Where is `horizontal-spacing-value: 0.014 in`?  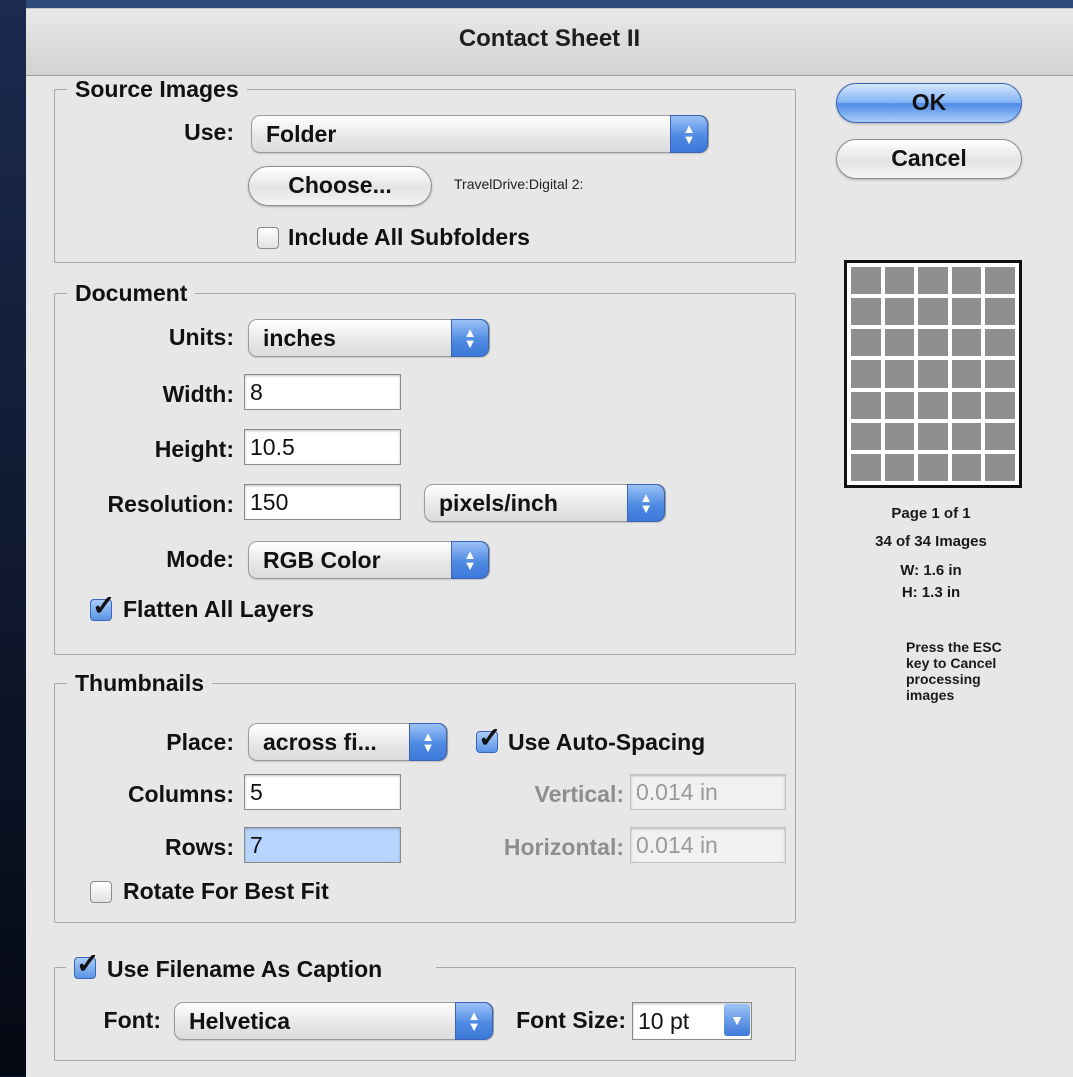 horizontal-spacing-value: 0.014 in is located at coordinates (677, 845).